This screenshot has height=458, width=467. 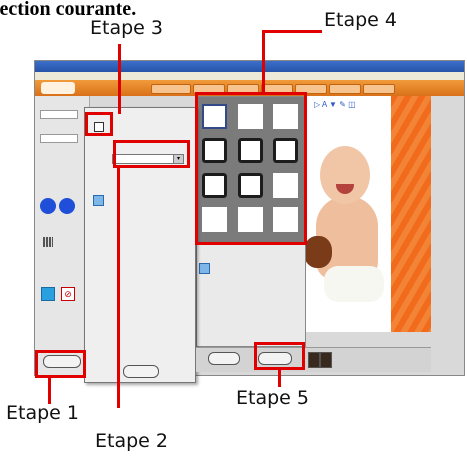 I want to click on photo-preview: ▷ A ▼ ✎ ◫, so click(x=368, y=214).